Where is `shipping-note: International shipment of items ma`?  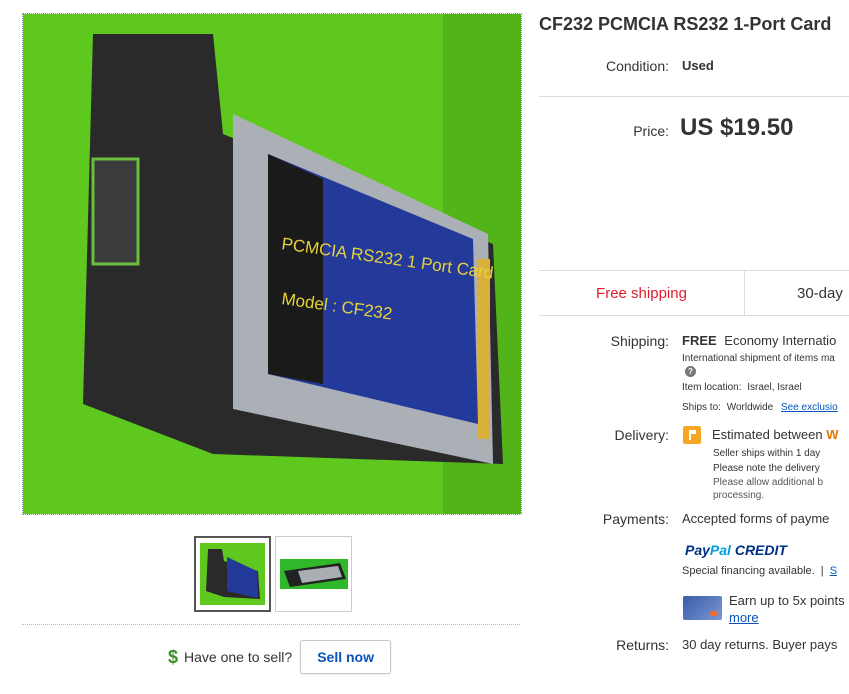 shipping-note: International shipment of items ma is located at coordinates (758, 358).